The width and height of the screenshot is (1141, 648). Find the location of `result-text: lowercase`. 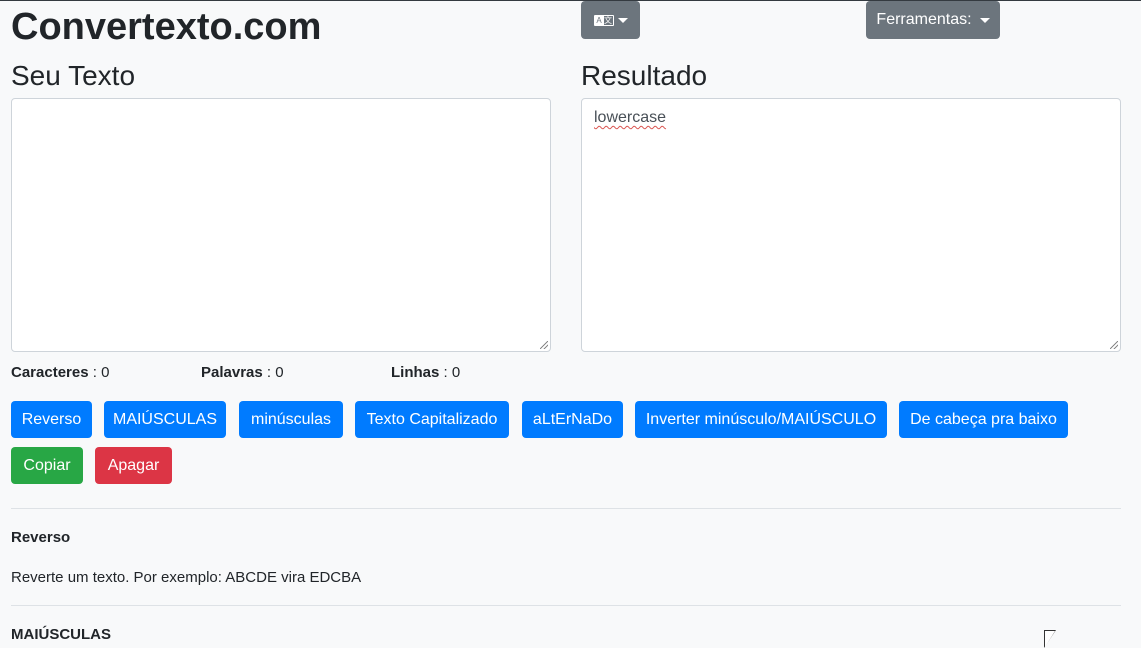

result-text: lowercase is located at coordinates (630, 117).